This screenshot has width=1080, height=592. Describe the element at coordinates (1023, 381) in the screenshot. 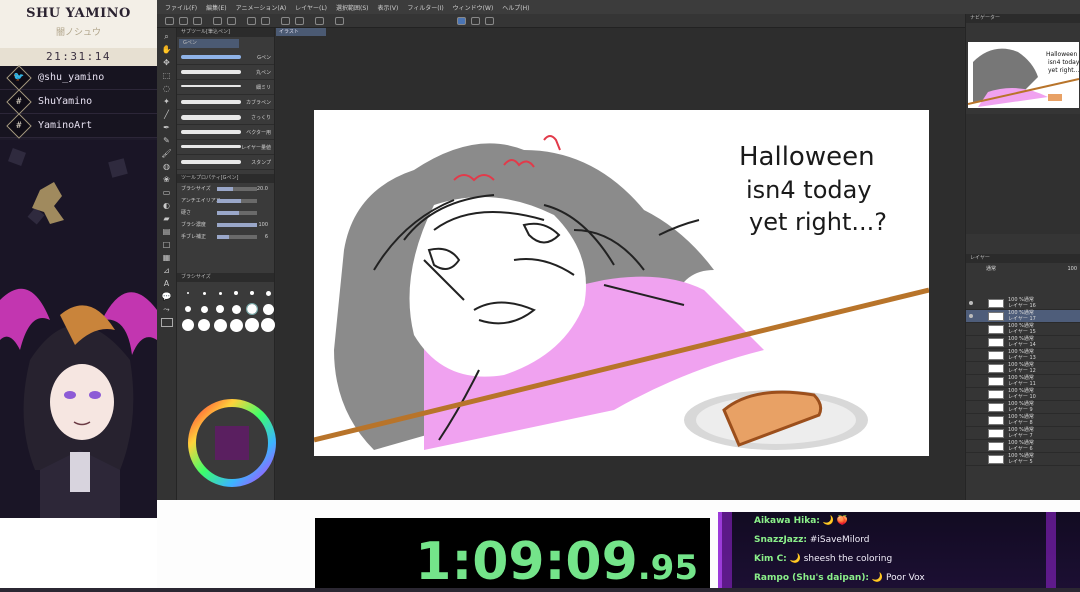

I see `layer-row: 100 %通常 レイヤー 11` at that location.